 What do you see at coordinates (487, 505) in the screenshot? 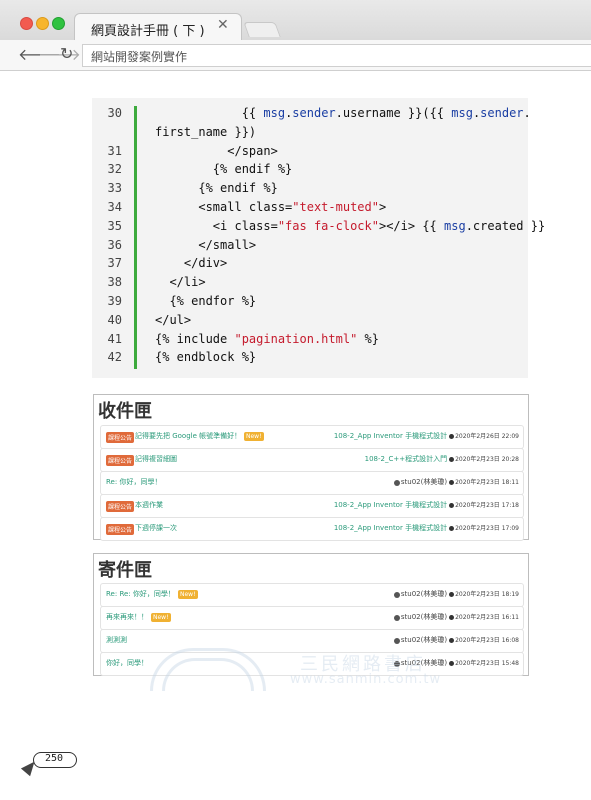
I see `message-time: 2020年2月23日 17:18` at bounding box center [487, 505].